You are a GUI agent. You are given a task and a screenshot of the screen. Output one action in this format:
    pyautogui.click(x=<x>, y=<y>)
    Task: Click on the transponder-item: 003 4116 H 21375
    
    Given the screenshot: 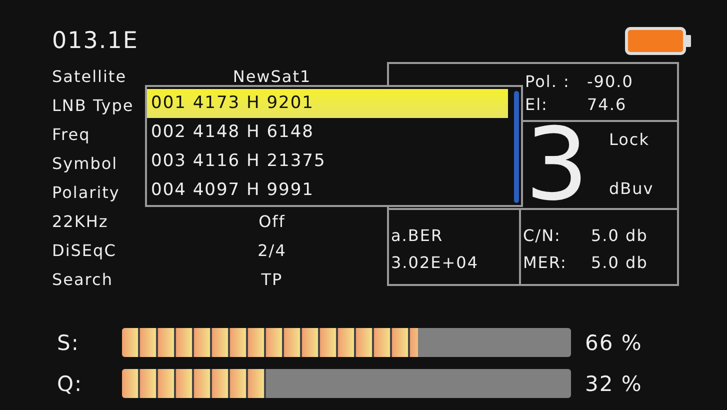 What is the action you would take?
    pyautogui.click(x=327, y=161)
    